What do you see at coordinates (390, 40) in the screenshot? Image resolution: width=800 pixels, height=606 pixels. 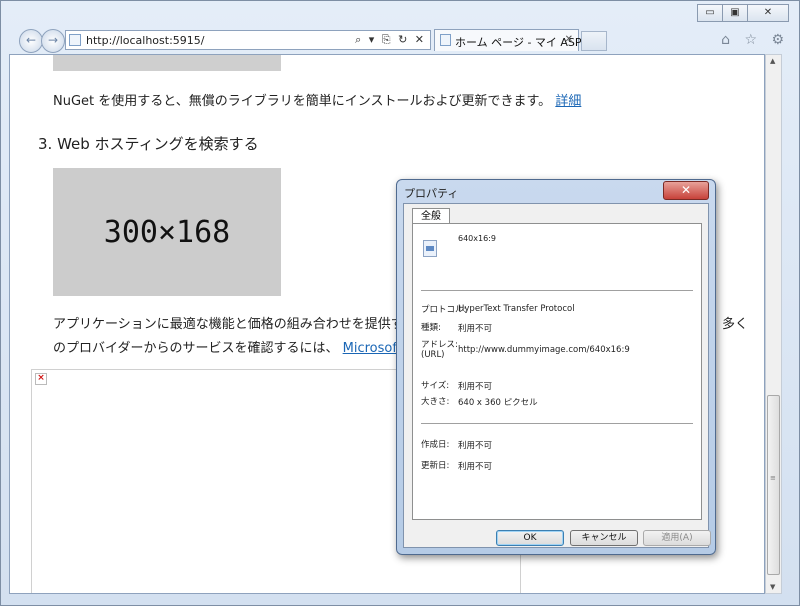 I see `address-tools-icons: ⌕ ▾ ⎘ ↻ ✕` at bounding box center [390, 40].